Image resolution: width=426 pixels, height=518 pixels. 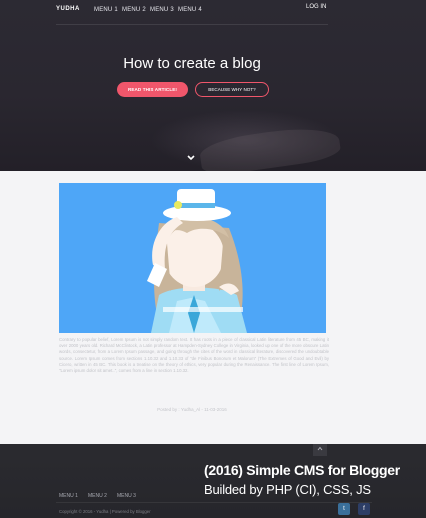 I want to click on footer-divider, so click(x=214, y=502).